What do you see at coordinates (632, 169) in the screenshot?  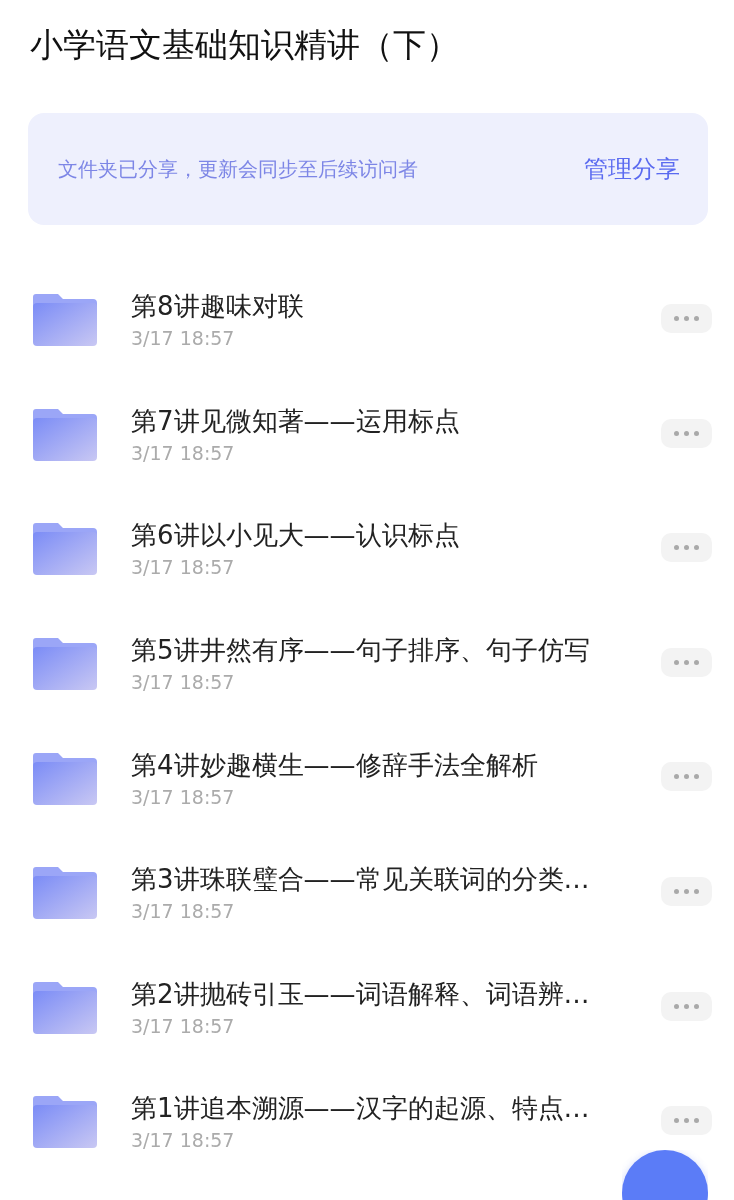 I see `manage-share-link: 管理分享` at bounding box center [632, 169].